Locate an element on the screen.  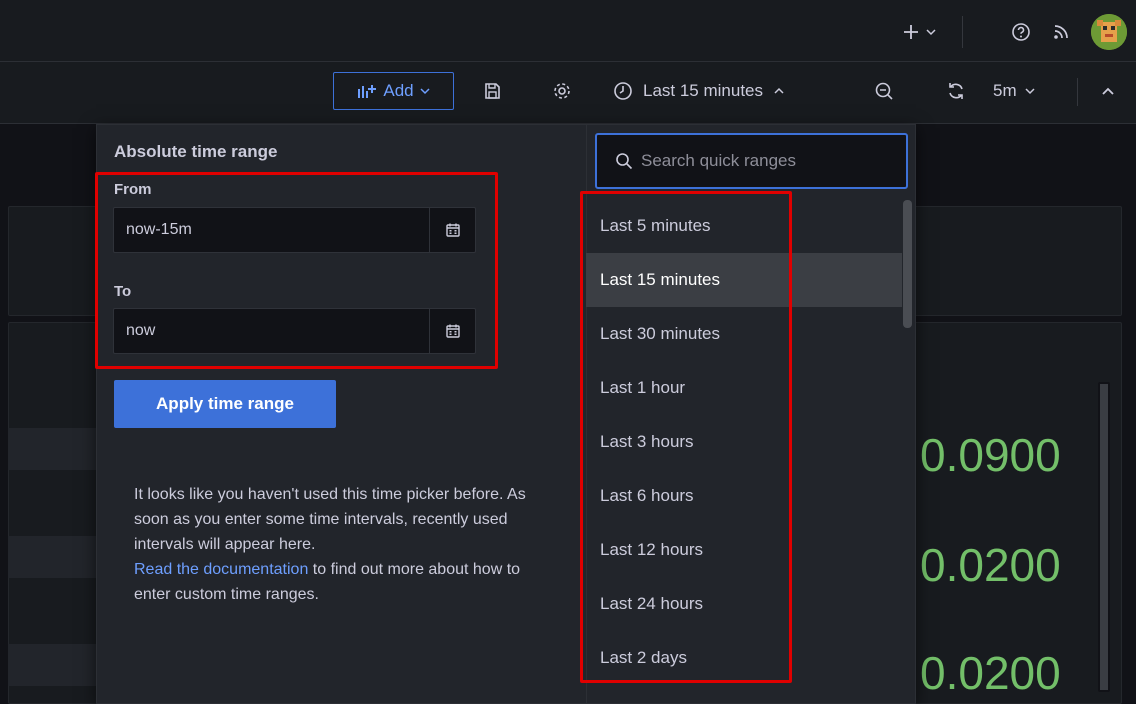
time-range-picker-button: Last 15 minutes is located at coordinates (730, 91).